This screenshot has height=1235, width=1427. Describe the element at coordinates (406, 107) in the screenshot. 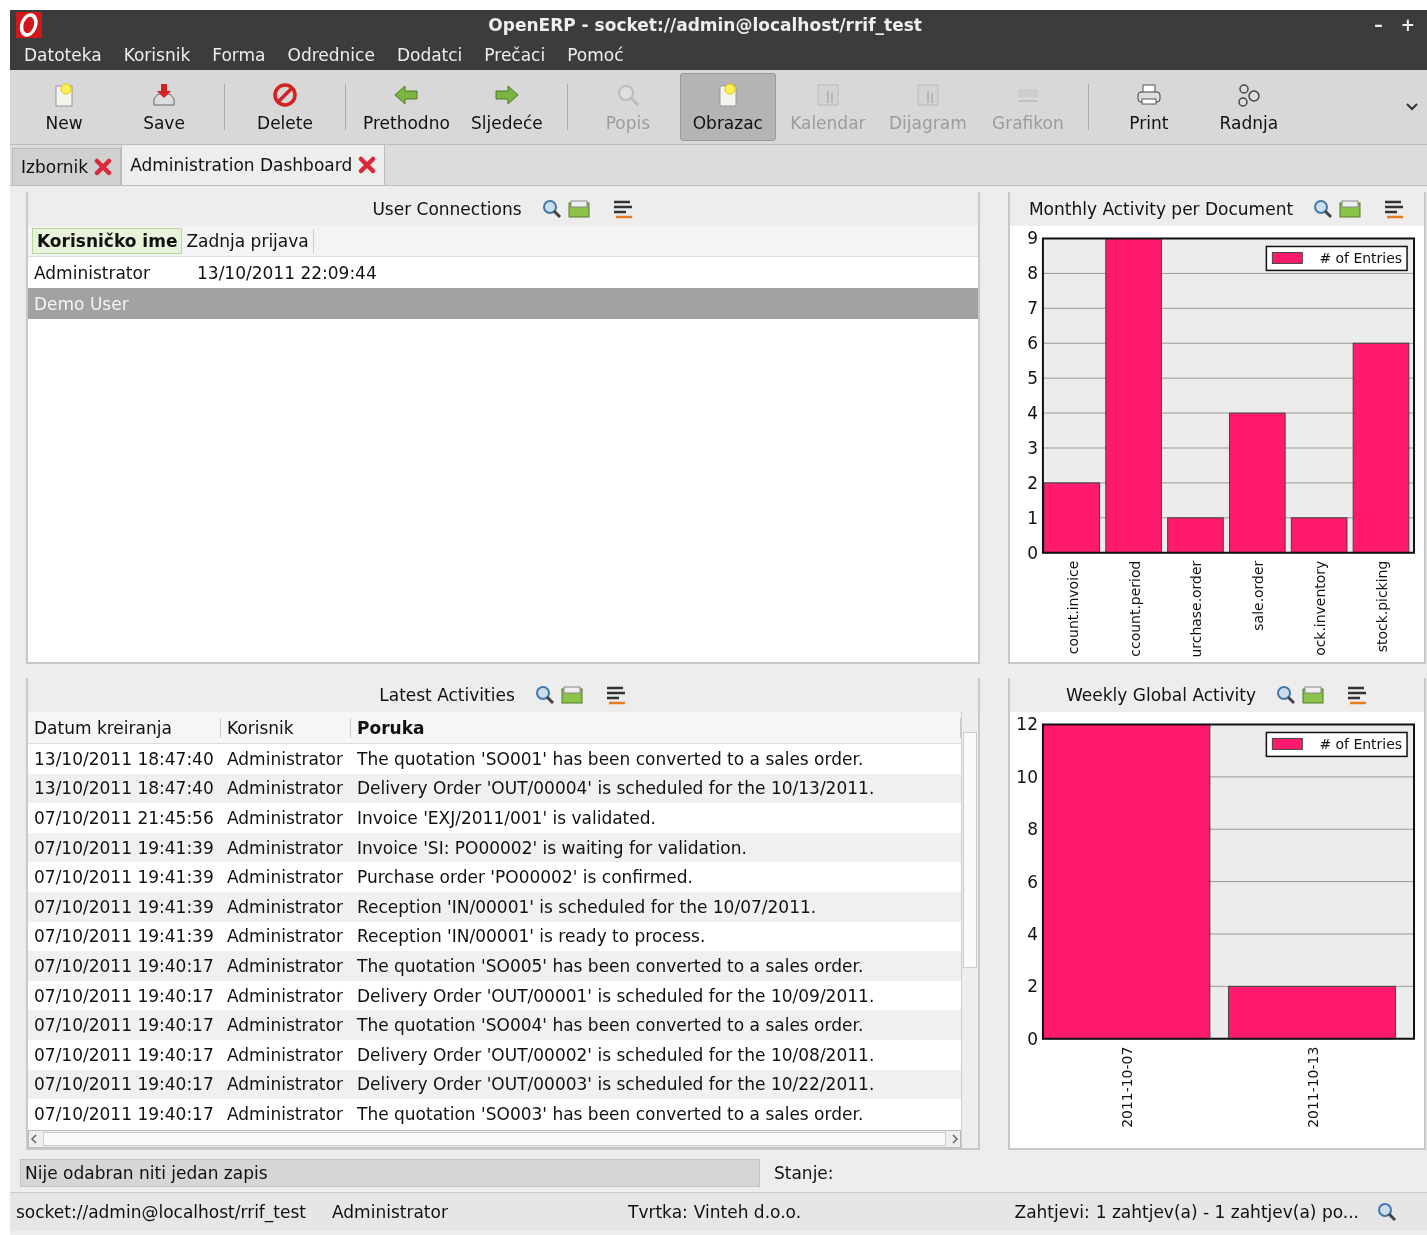

I see `toolbar-button: Prethodno` at that location.